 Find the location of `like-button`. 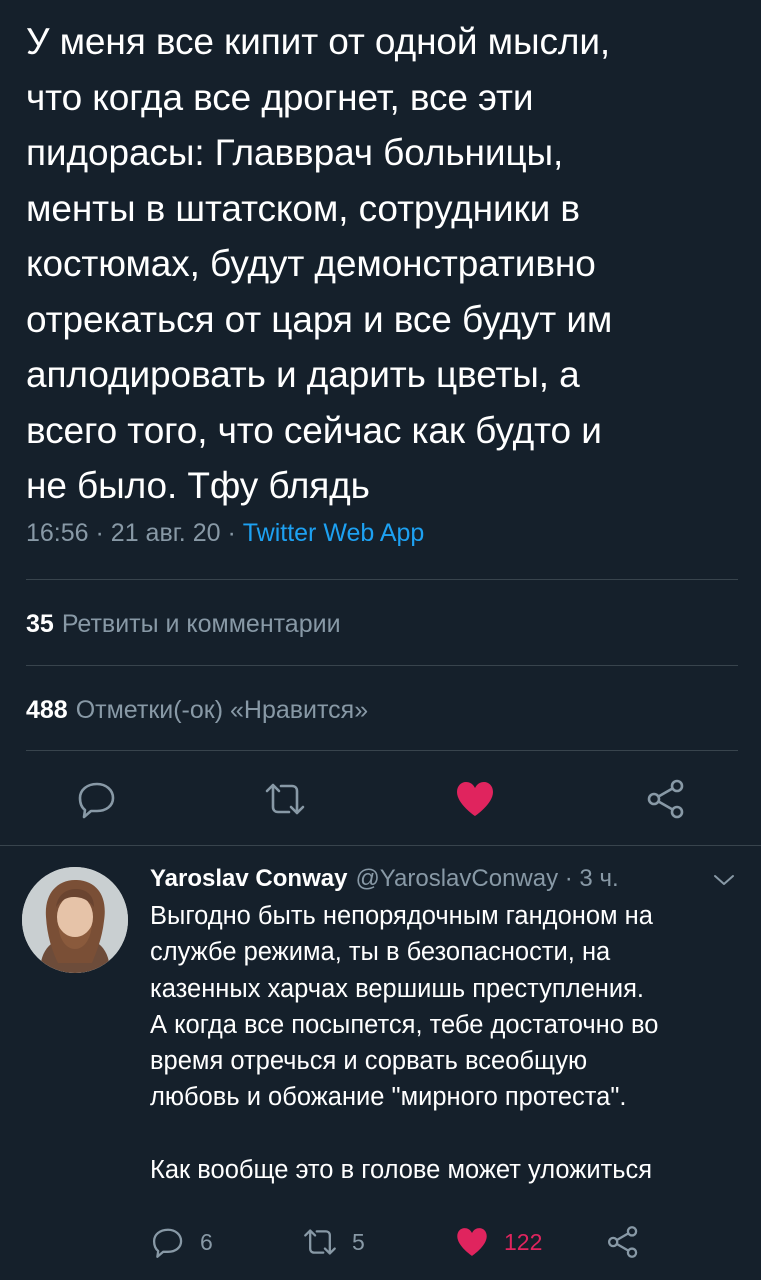

like-button is located at coordinates (475, 799).